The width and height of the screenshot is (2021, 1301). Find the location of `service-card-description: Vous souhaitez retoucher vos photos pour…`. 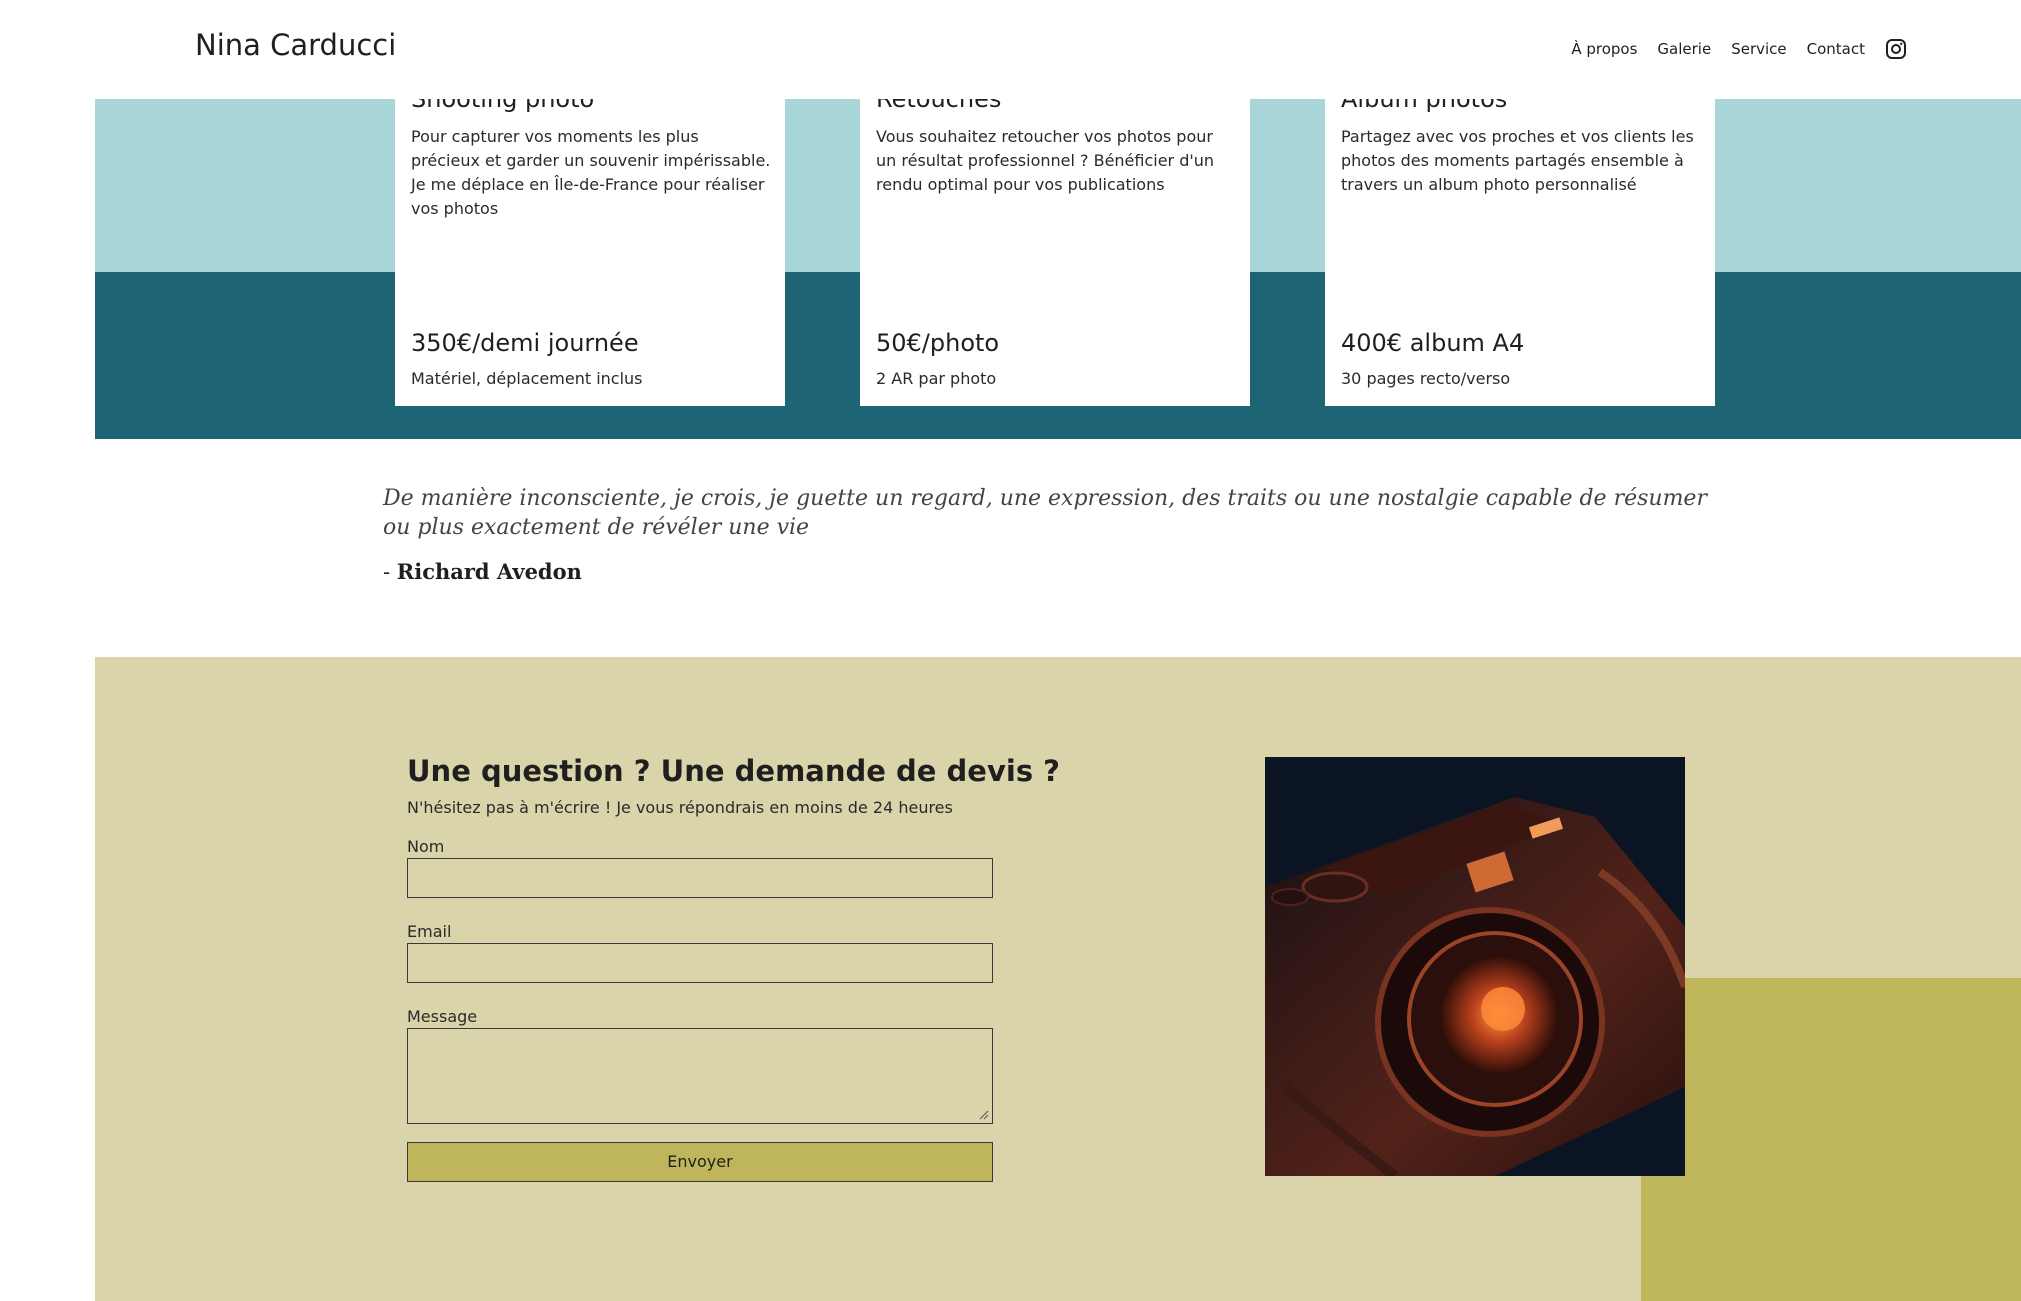

service-card-description: Vous souhaitez retoucher vos photos pour… is located at coordinates (1045, 160).